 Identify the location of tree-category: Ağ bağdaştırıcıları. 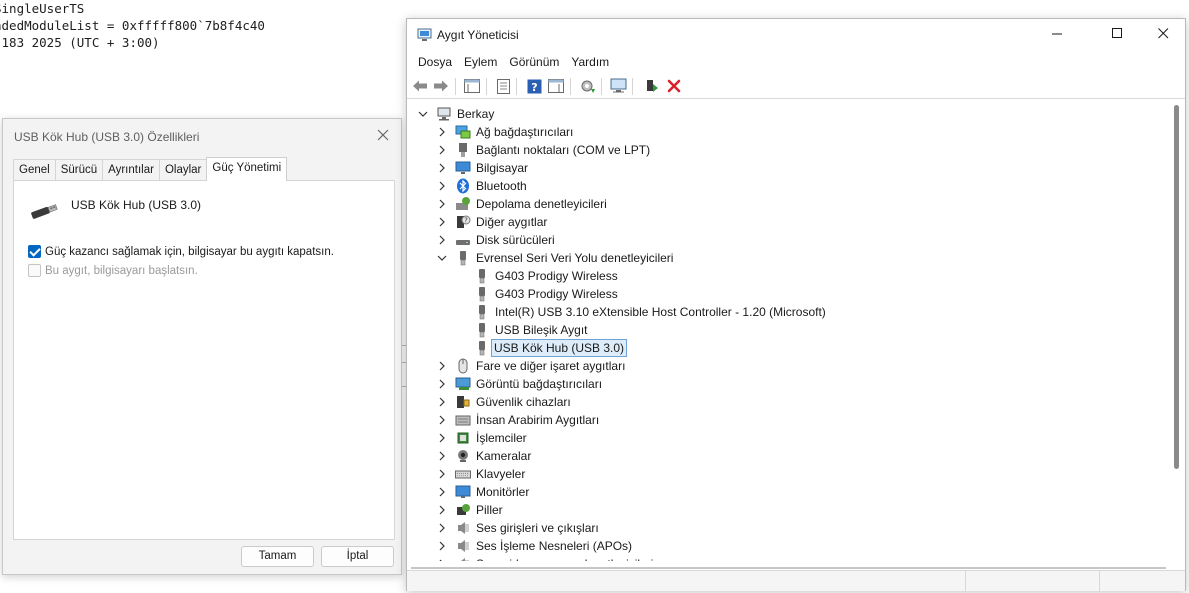
(505, 132).